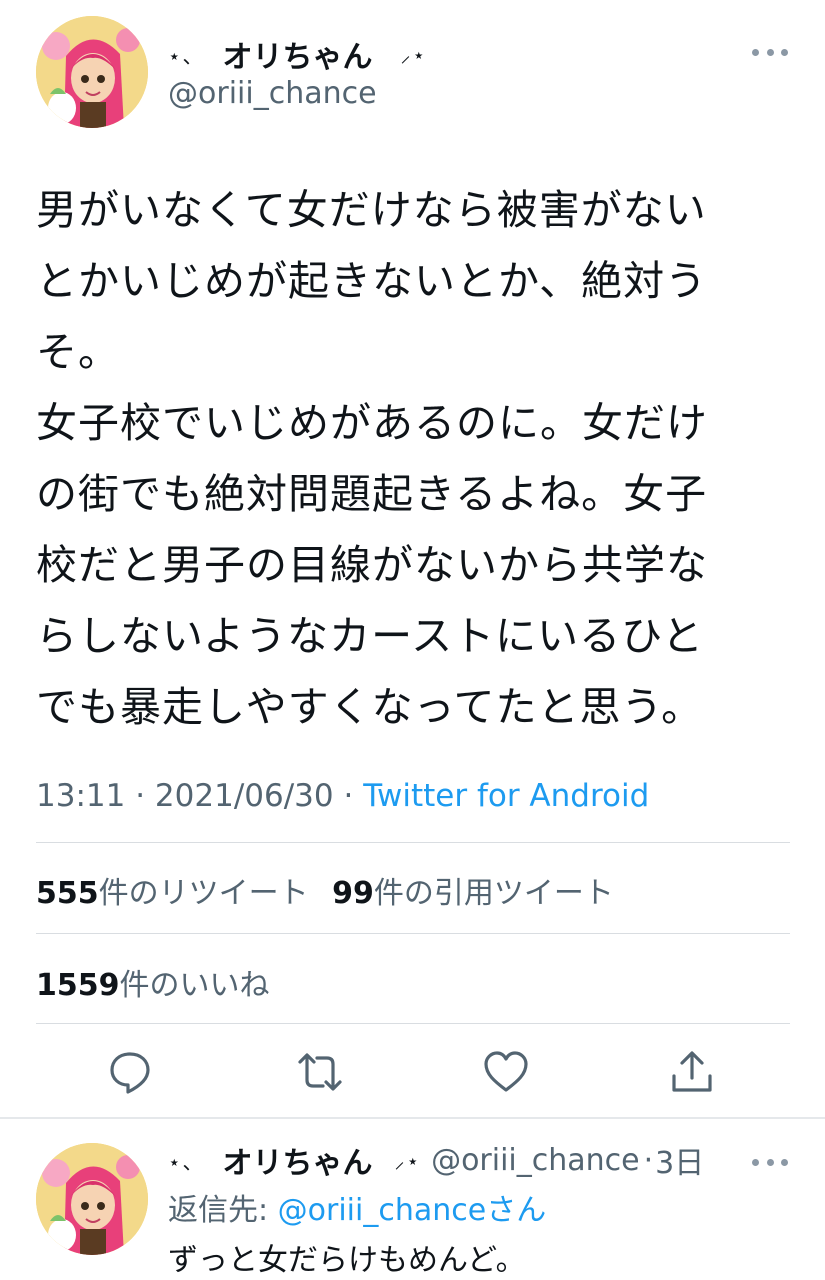 The image size is (825, 1280). Describe the element at coordinates (535, 1160) in the screenshot. I see `reply-handle: @oriii_chance` at that location.